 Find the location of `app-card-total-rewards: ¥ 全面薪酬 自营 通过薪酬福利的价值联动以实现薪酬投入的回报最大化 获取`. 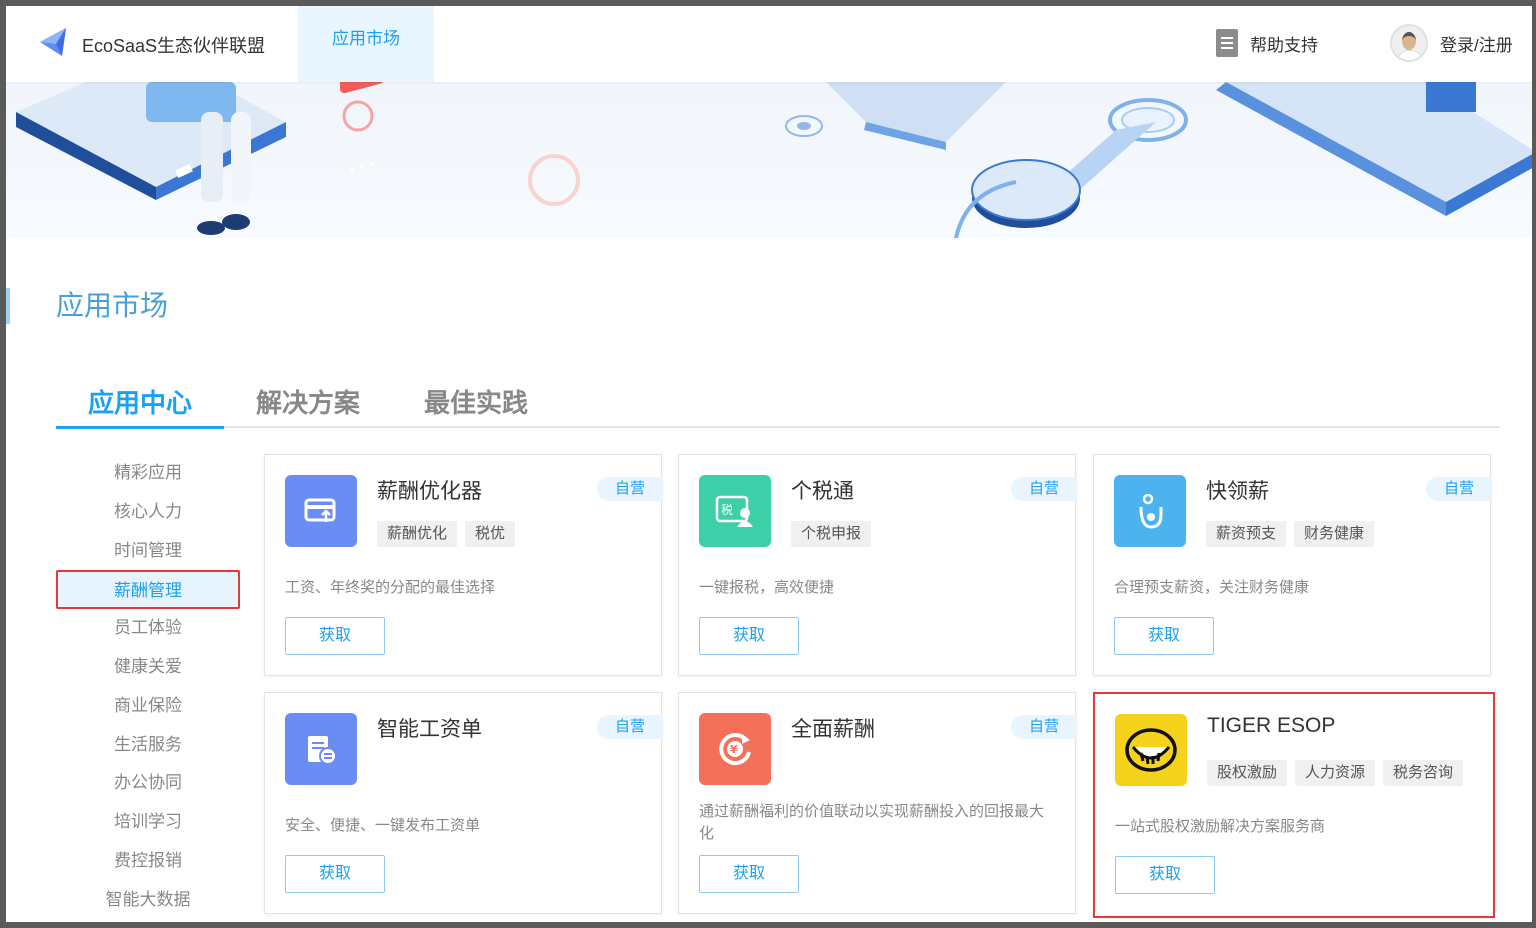

app-card-total-rewards: ¥ 全面薪酬 自营 通过薪酬福利的价值联动以实现薪酬投入的回报最大化 获取 is located at coordinates (877, 803).